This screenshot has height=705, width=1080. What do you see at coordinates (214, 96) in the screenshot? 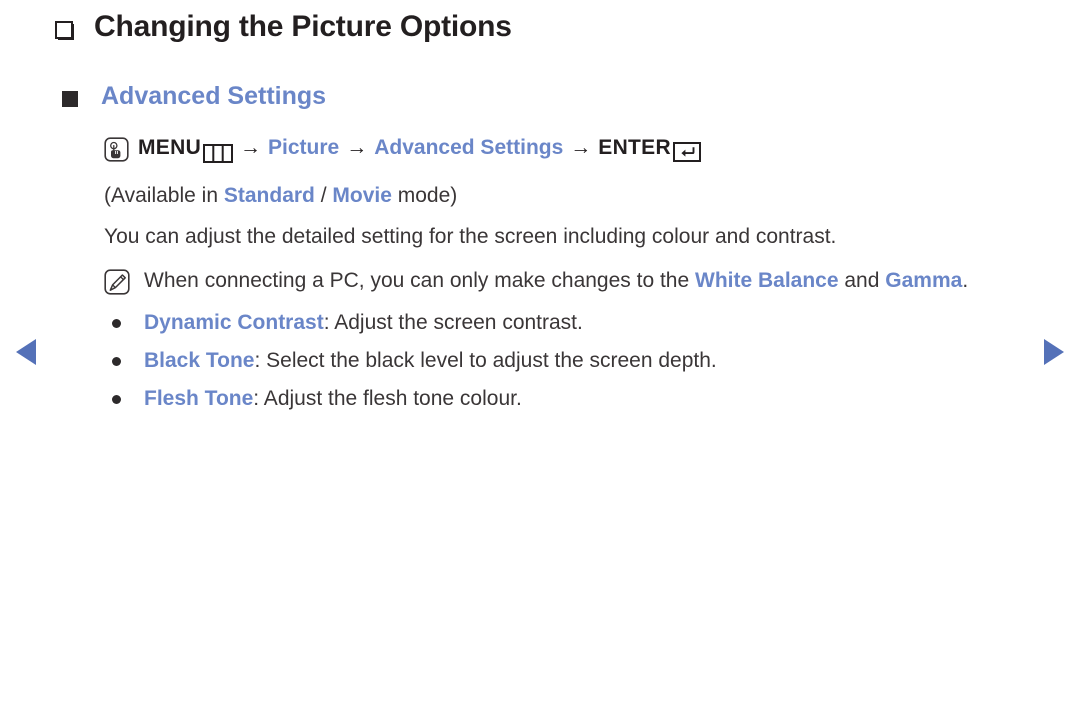
I see `section-heading: Advanced Settings` at bounding box center [214, 96].